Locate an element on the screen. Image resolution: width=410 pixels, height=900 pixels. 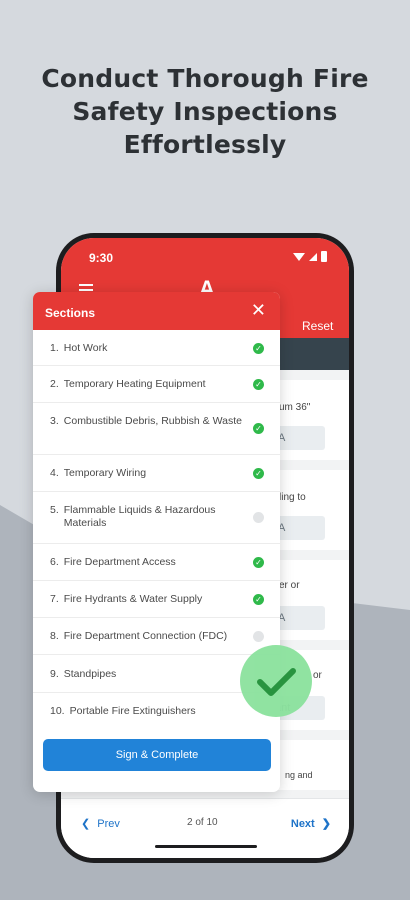
section-text: 8. Fire Department Connection (FDC) is located at coordinates (147, 636).